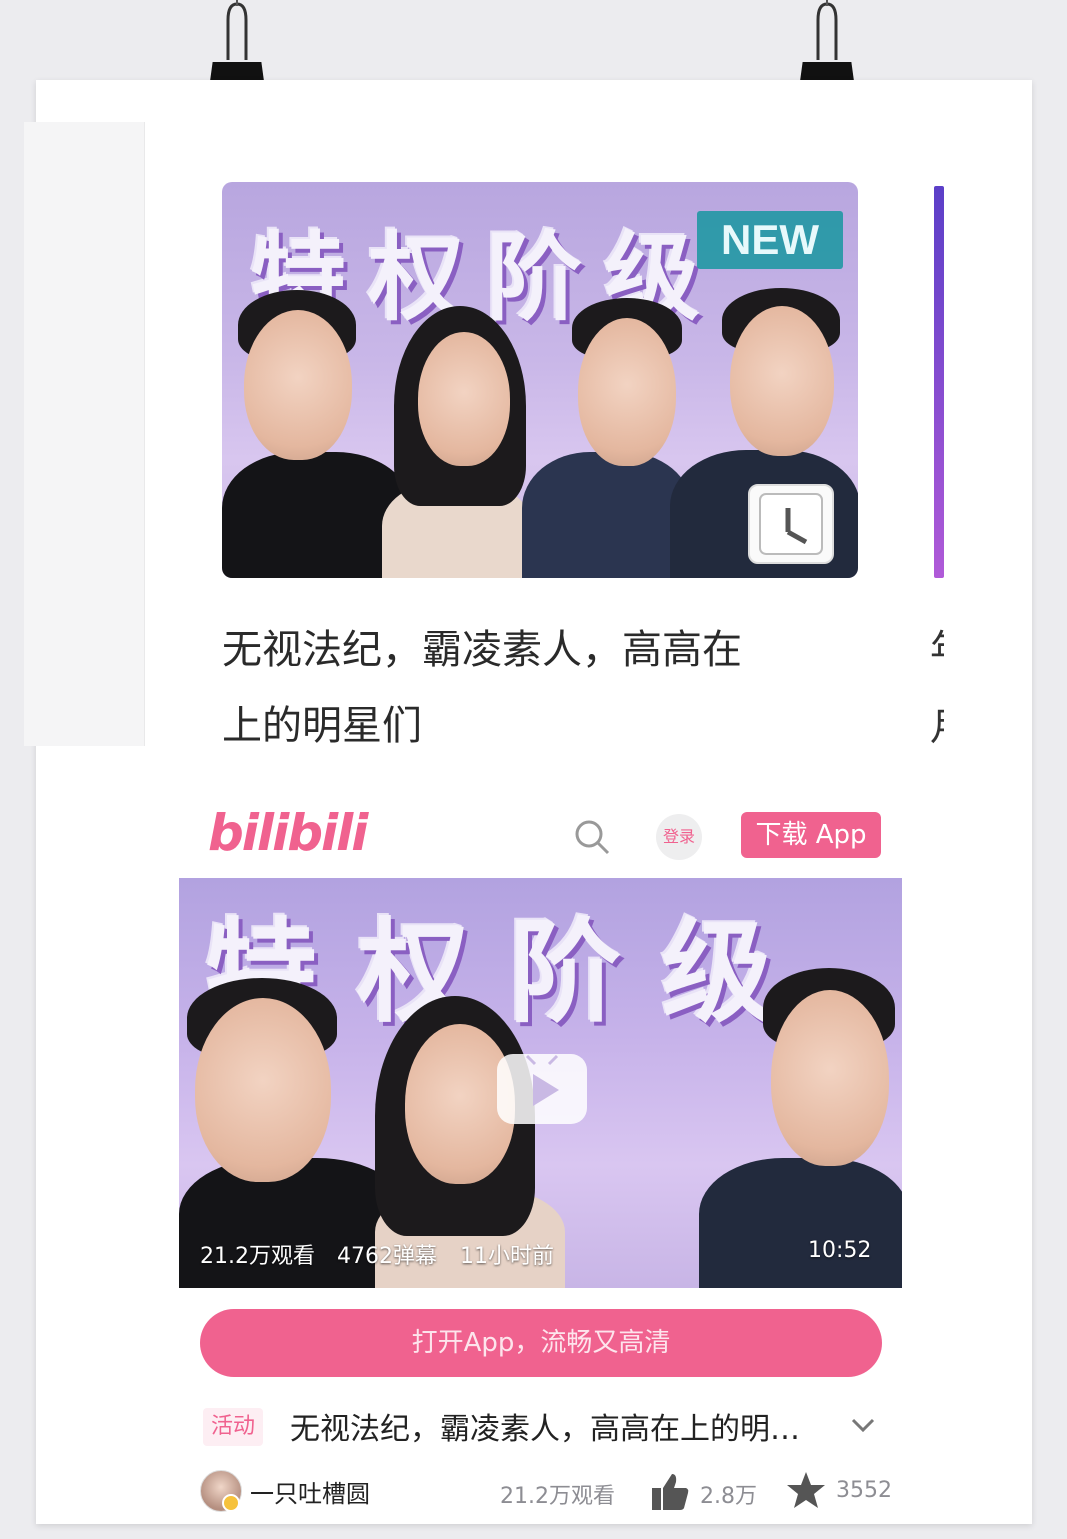 This screenshot has height=1539, width=1067. I want to click on star-icon, so click(806, 1490).